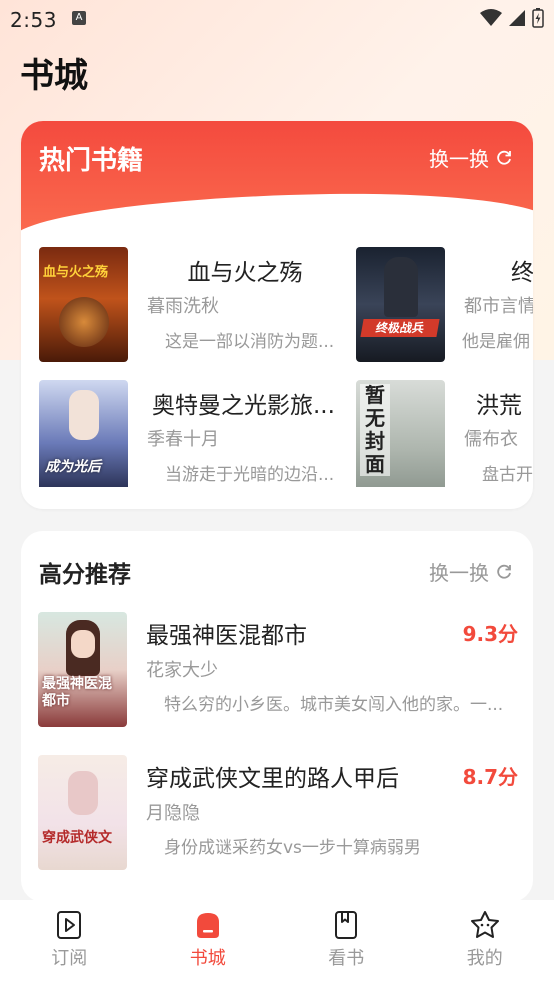  I want to click on book-cover: 暂无封面, so click(400, 433).